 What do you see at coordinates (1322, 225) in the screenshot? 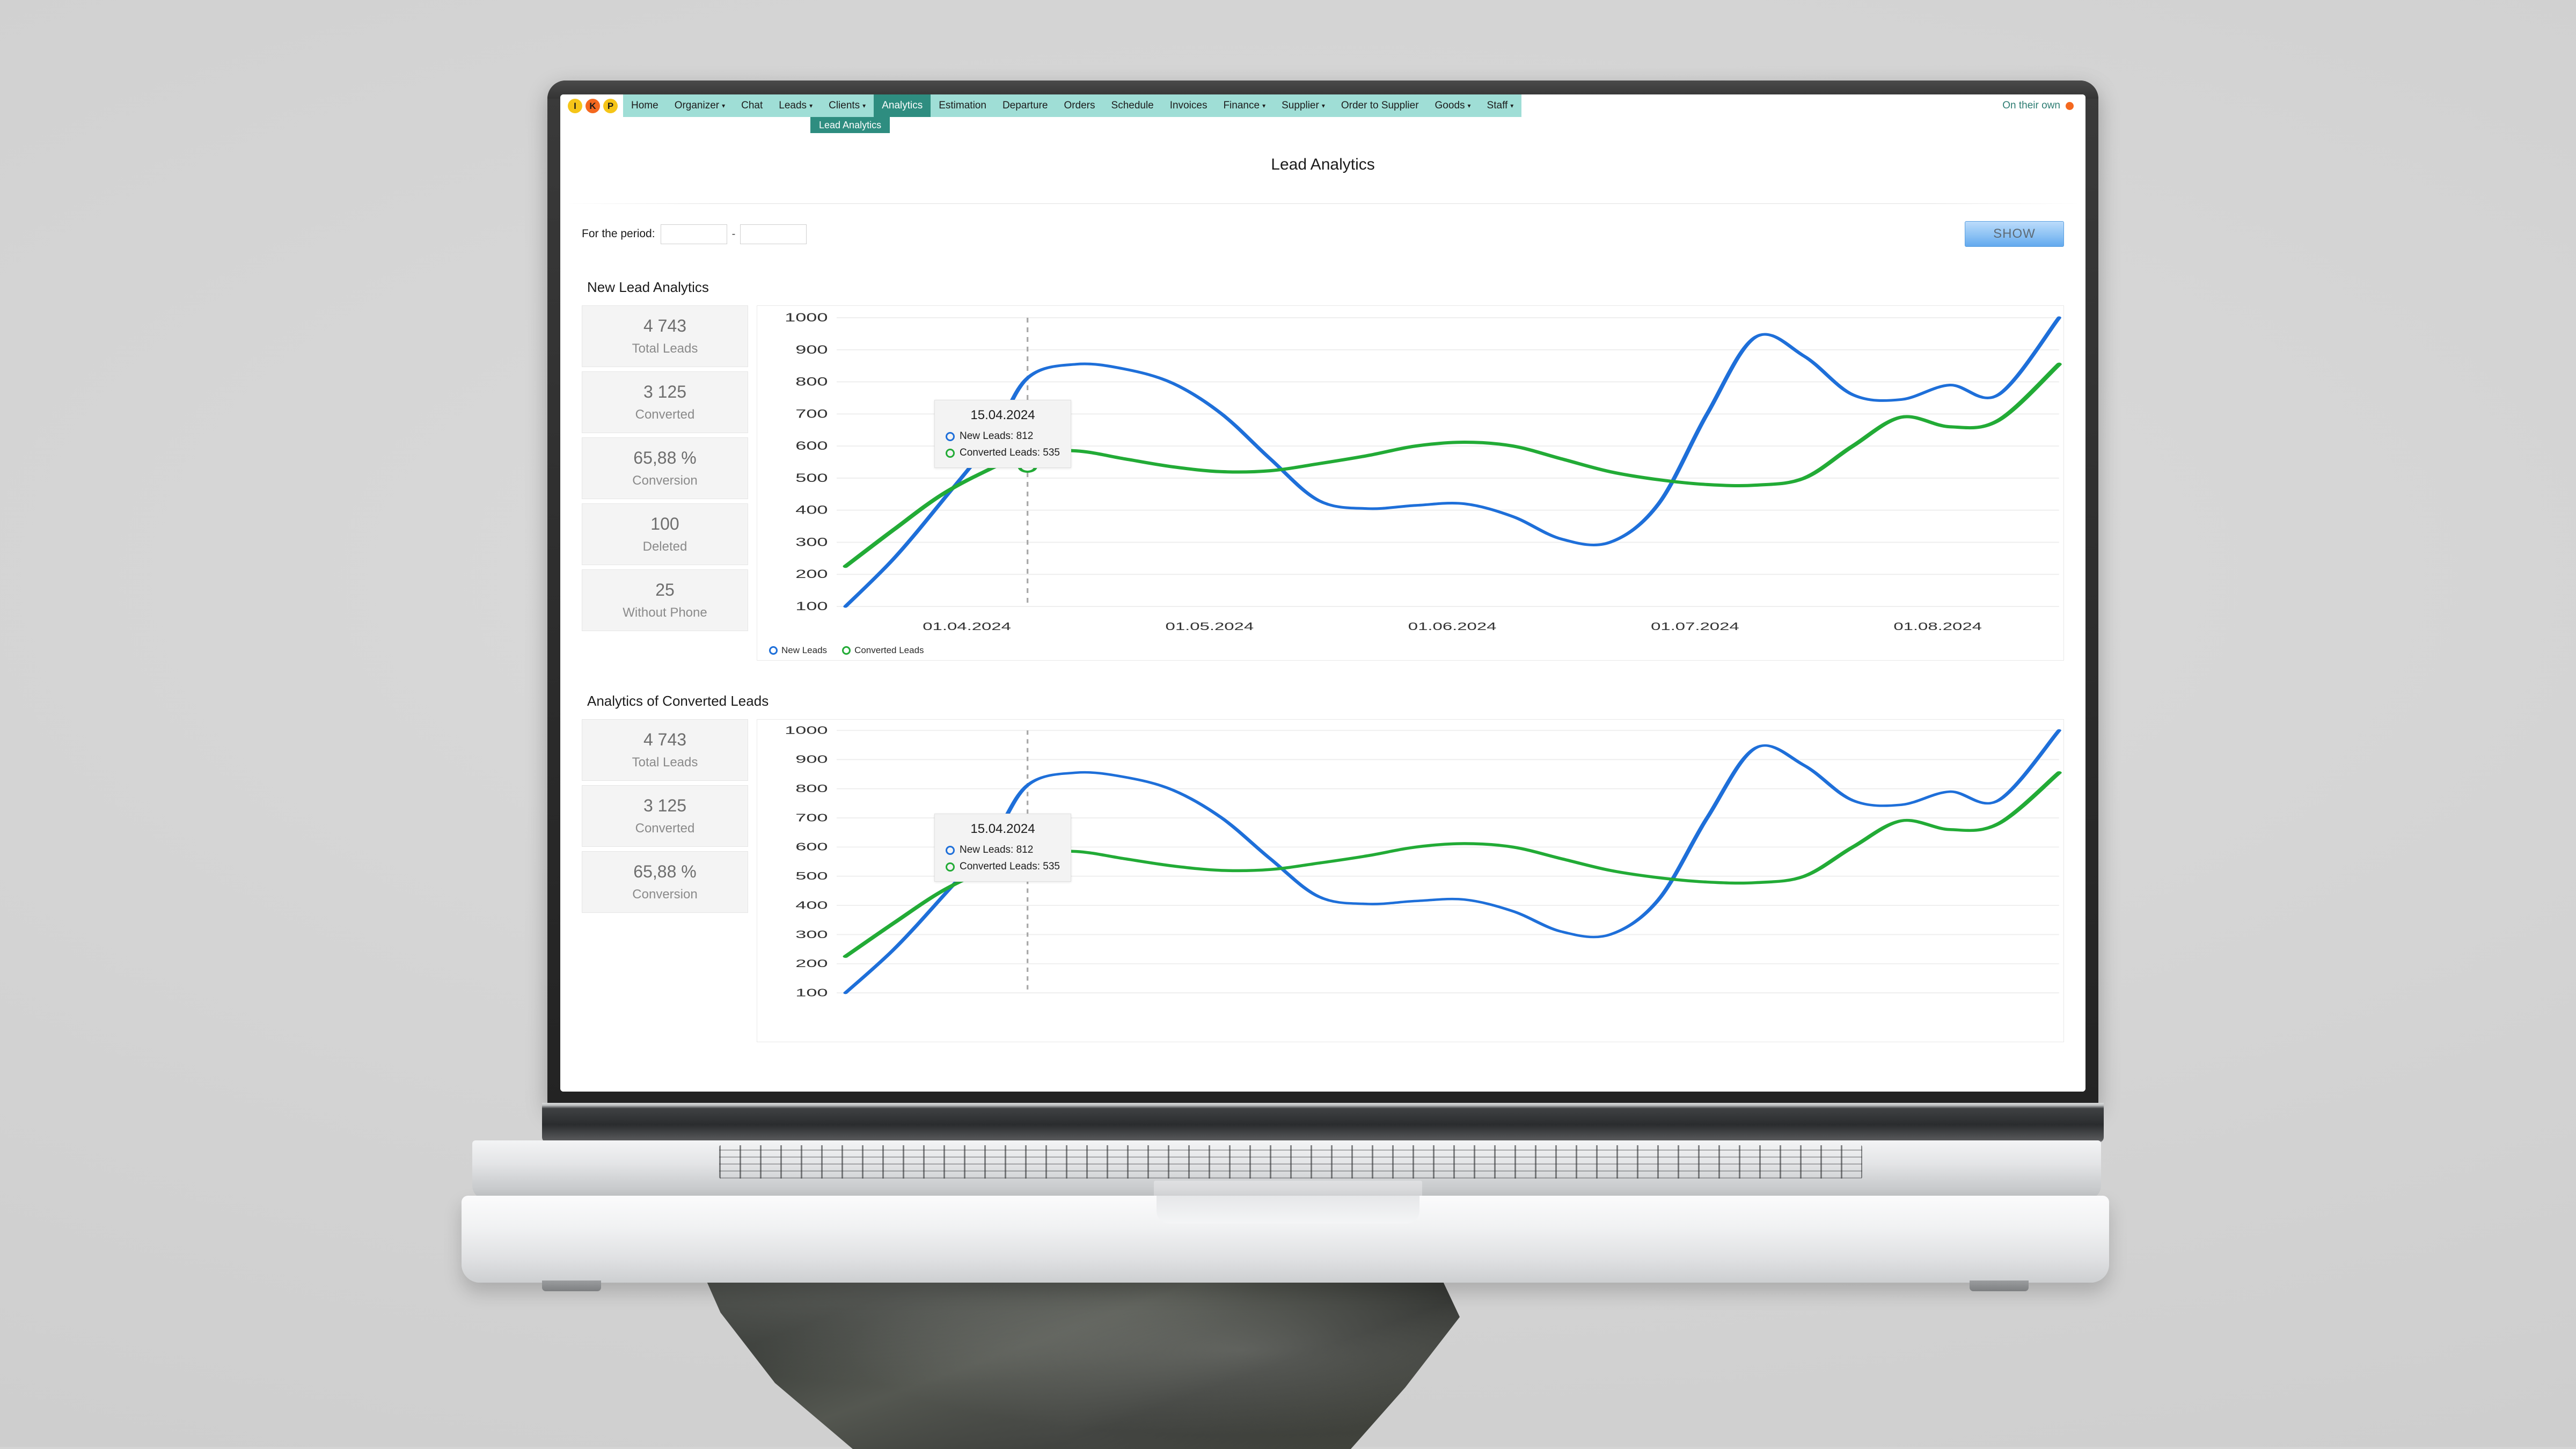
I see `period-filter-bar: For the period: - SHOW` at bounding box center [1322, 225].